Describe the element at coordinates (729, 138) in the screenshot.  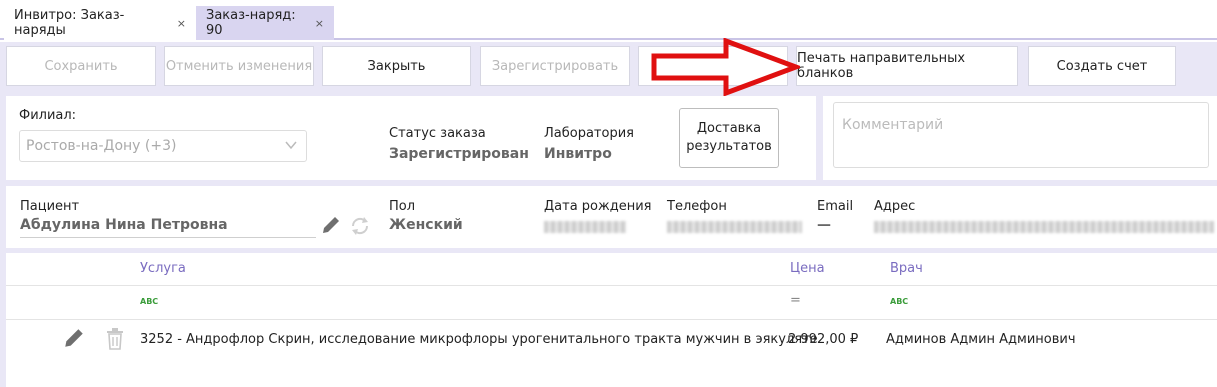
I see `delivery-results-button: Доставка результатов` at that location.